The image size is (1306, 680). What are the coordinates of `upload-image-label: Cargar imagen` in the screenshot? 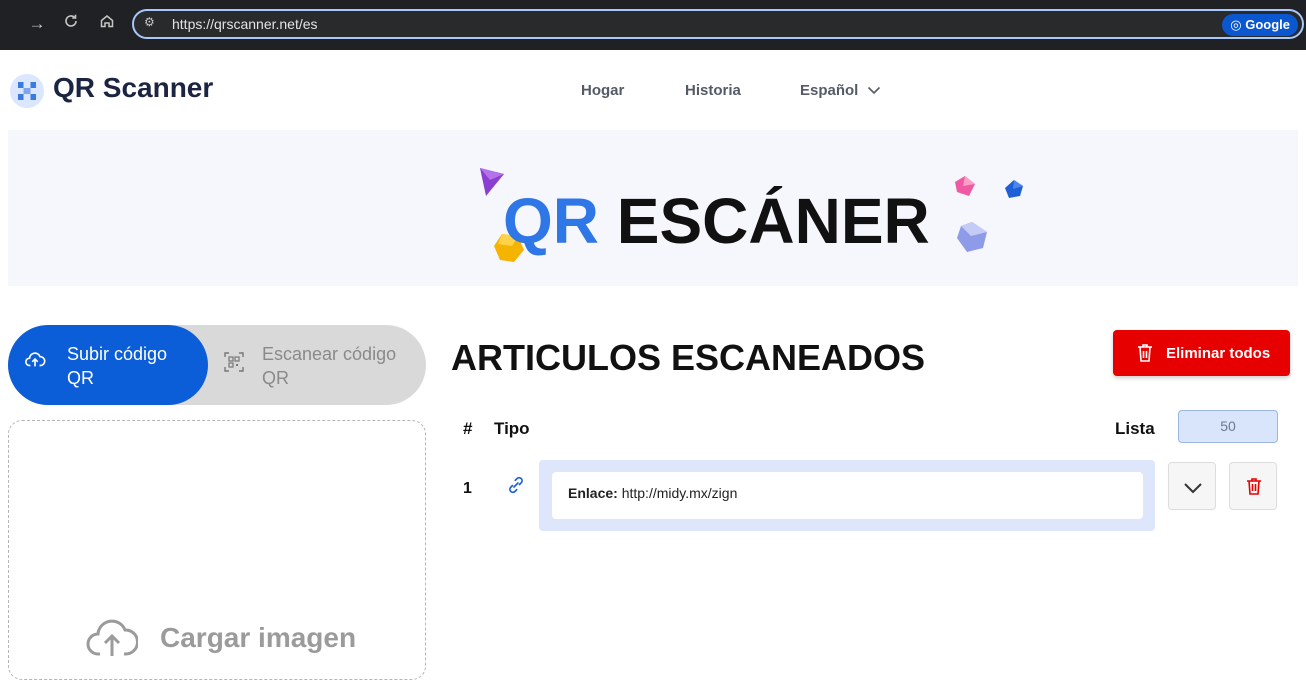 It's located at (258, 638).